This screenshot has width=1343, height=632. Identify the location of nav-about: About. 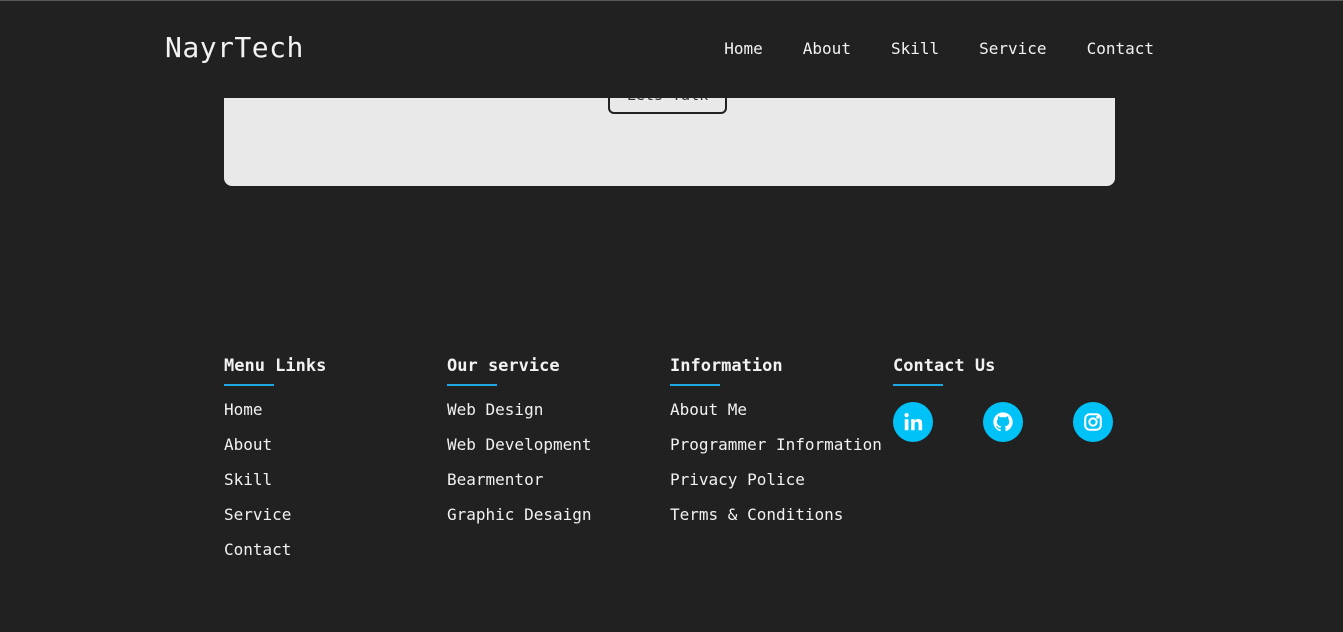
(827, 48).